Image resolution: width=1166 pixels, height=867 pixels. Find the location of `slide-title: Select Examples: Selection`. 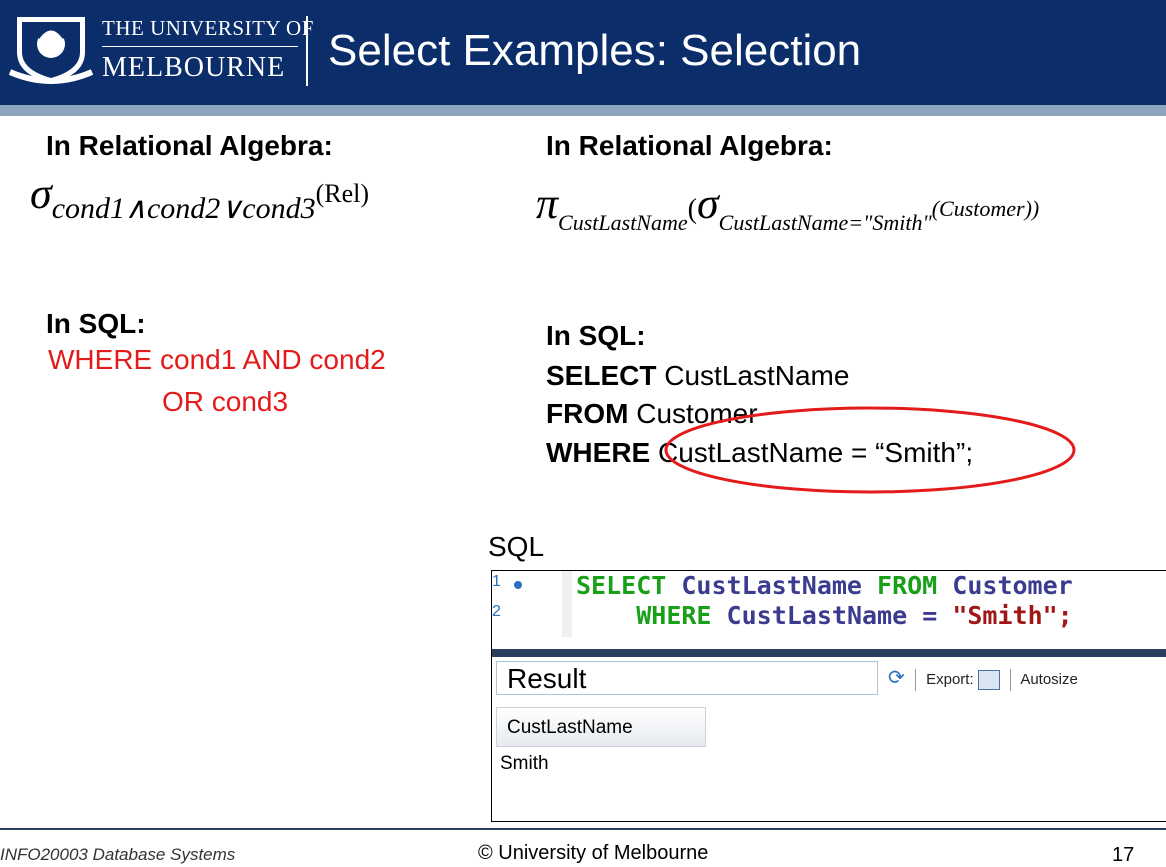

slide-title: Select Examples: Selection is located at coordinates (595, 50).